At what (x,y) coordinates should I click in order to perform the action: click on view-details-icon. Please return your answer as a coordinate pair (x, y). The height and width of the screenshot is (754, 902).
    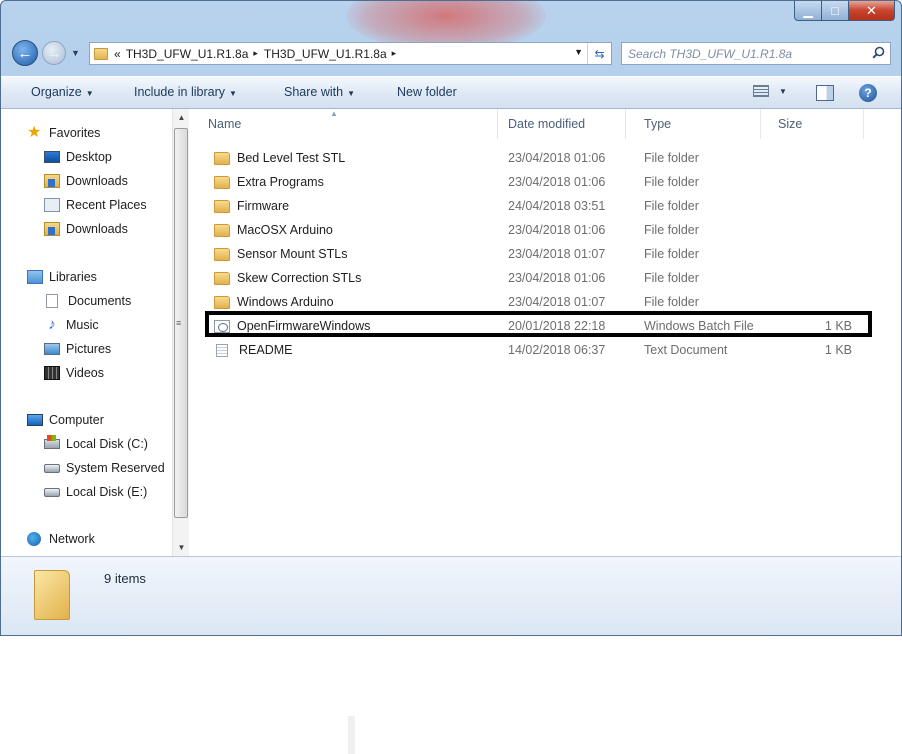
    Looking at the image, I should click on (761, 91).